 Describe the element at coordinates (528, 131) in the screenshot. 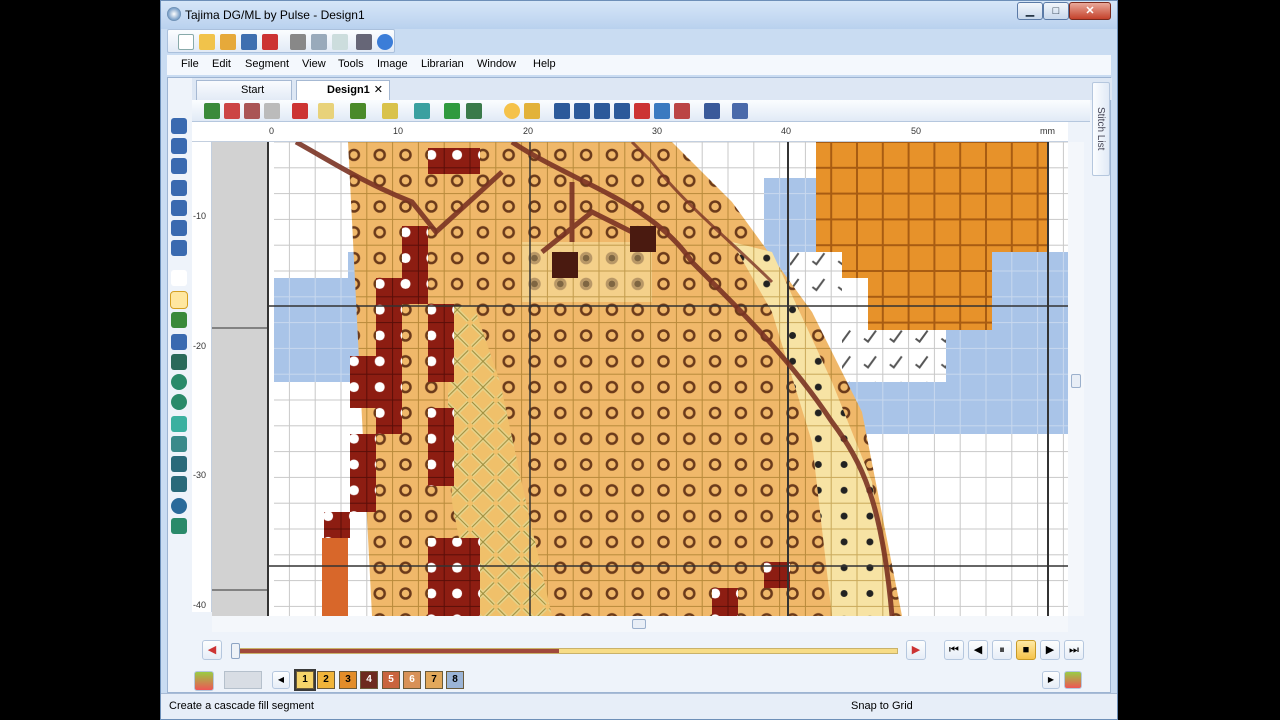

I see `ruler-tick: 20` at that location.